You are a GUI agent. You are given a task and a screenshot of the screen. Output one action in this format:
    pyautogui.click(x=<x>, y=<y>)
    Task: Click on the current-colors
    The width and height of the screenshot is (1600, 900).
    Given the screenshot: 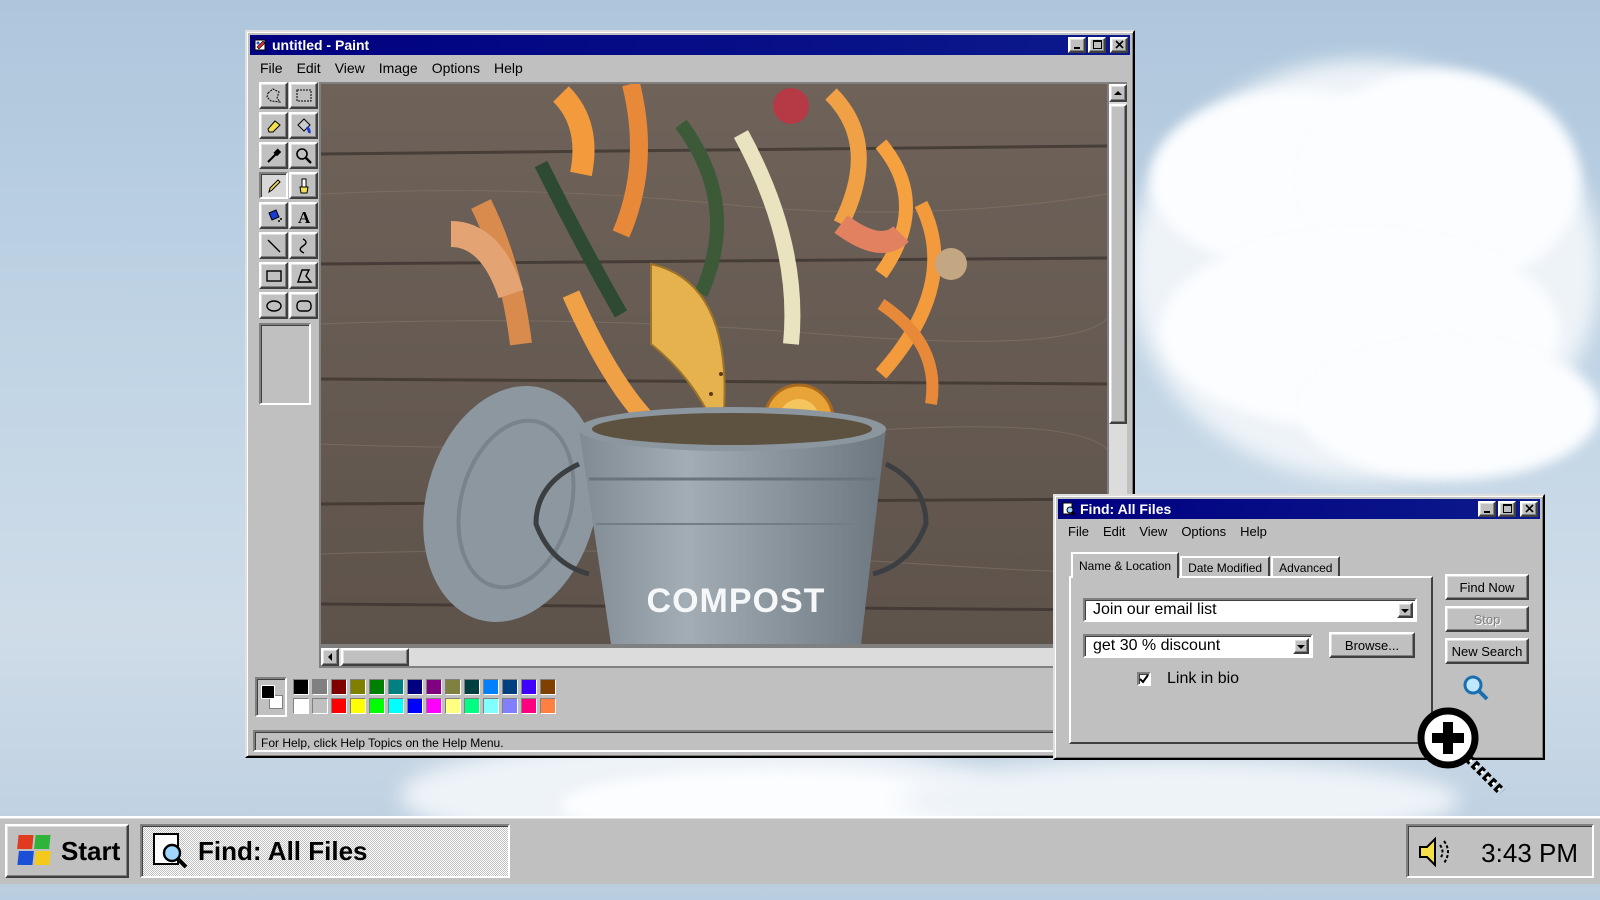 What is the action you would take?
    pyautogui.click(x=271, y=697)
    